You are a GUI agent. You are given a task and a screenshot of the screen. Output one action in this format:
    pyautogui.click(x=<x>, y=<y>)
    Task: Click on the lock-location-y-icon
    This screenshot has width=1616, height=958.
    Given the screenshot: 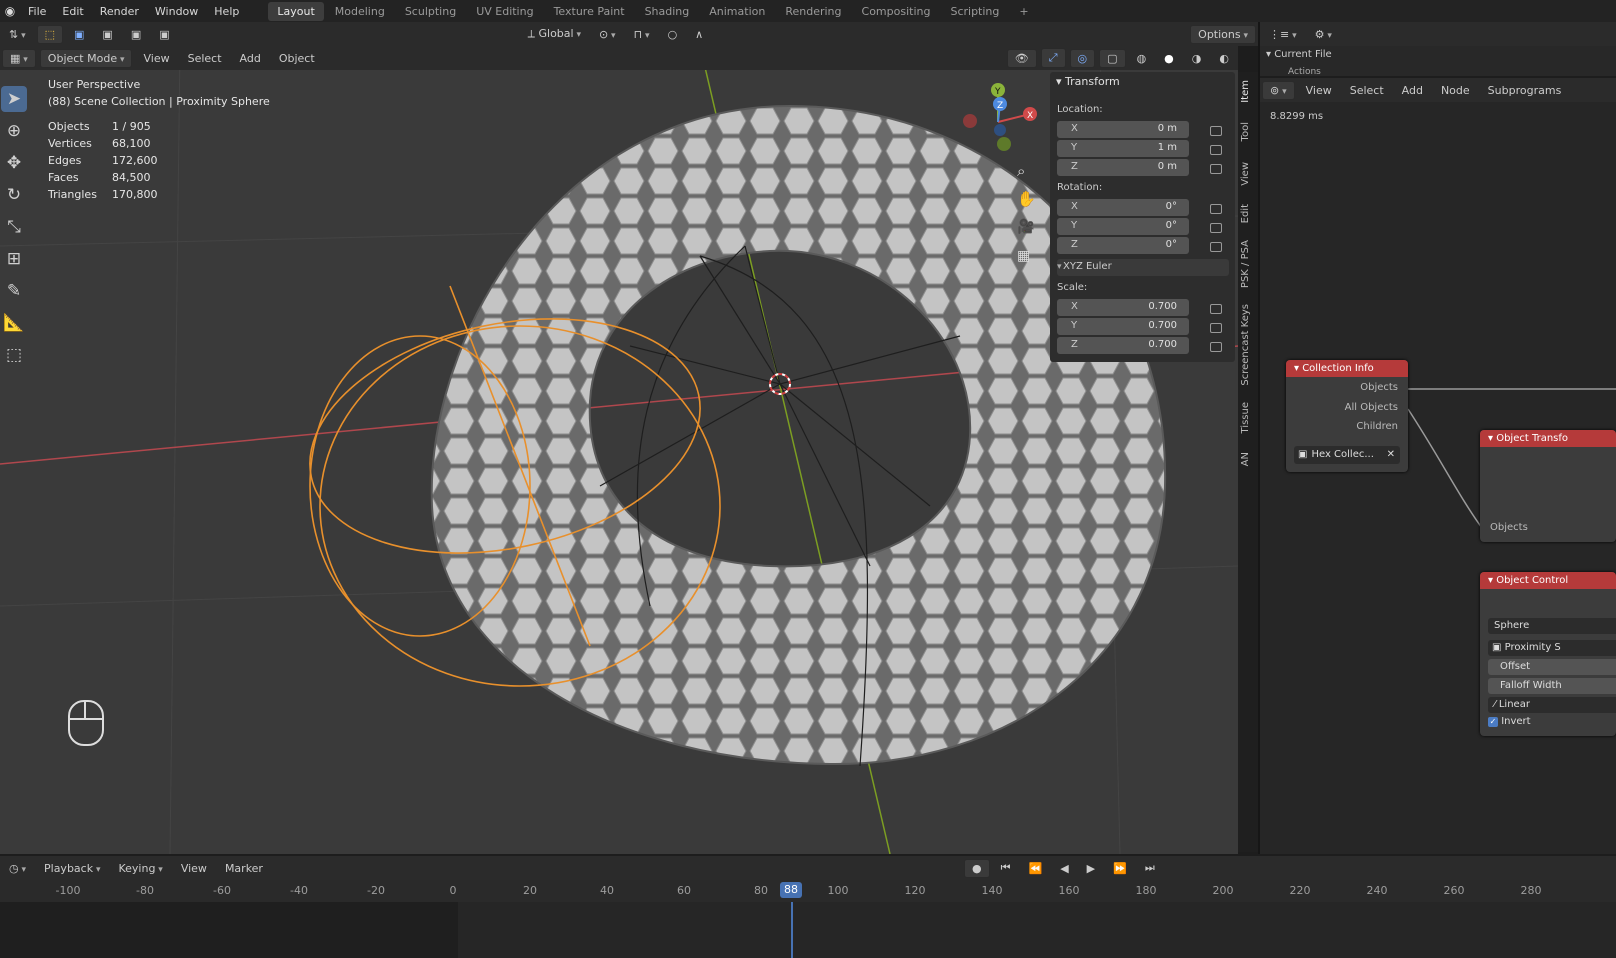 What is the action you would take?
    pyautogui.click(x=1216, y=150)
    